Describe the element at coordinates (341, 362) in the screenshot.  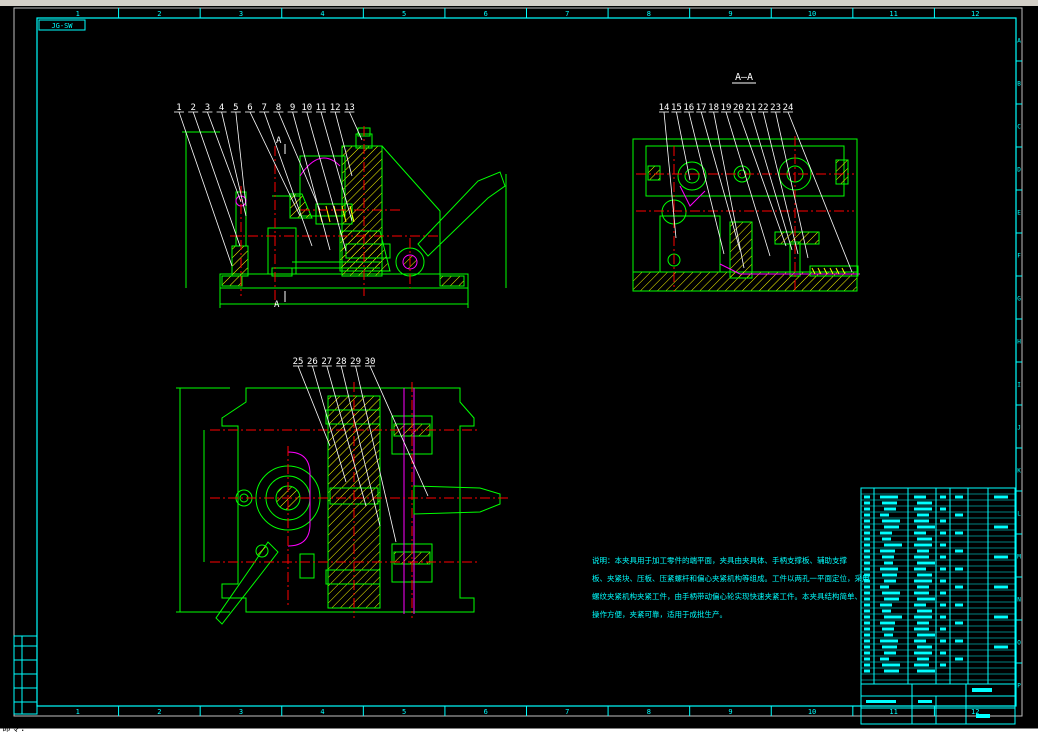
I see `callout-28: 28` at that location.